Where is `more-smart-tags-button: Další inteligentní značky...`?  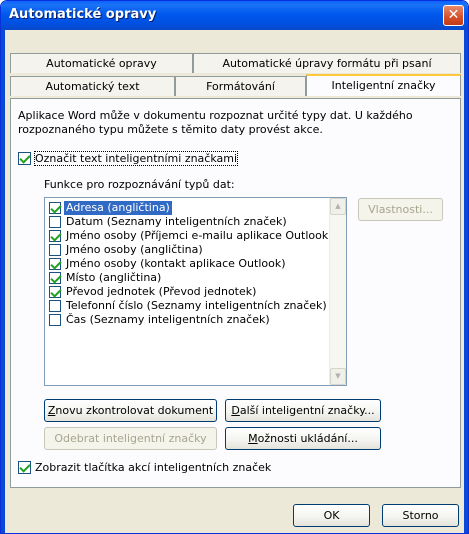
more-smart-tags-button: Další inteligentní značky... is located at coordinates (303, 410).